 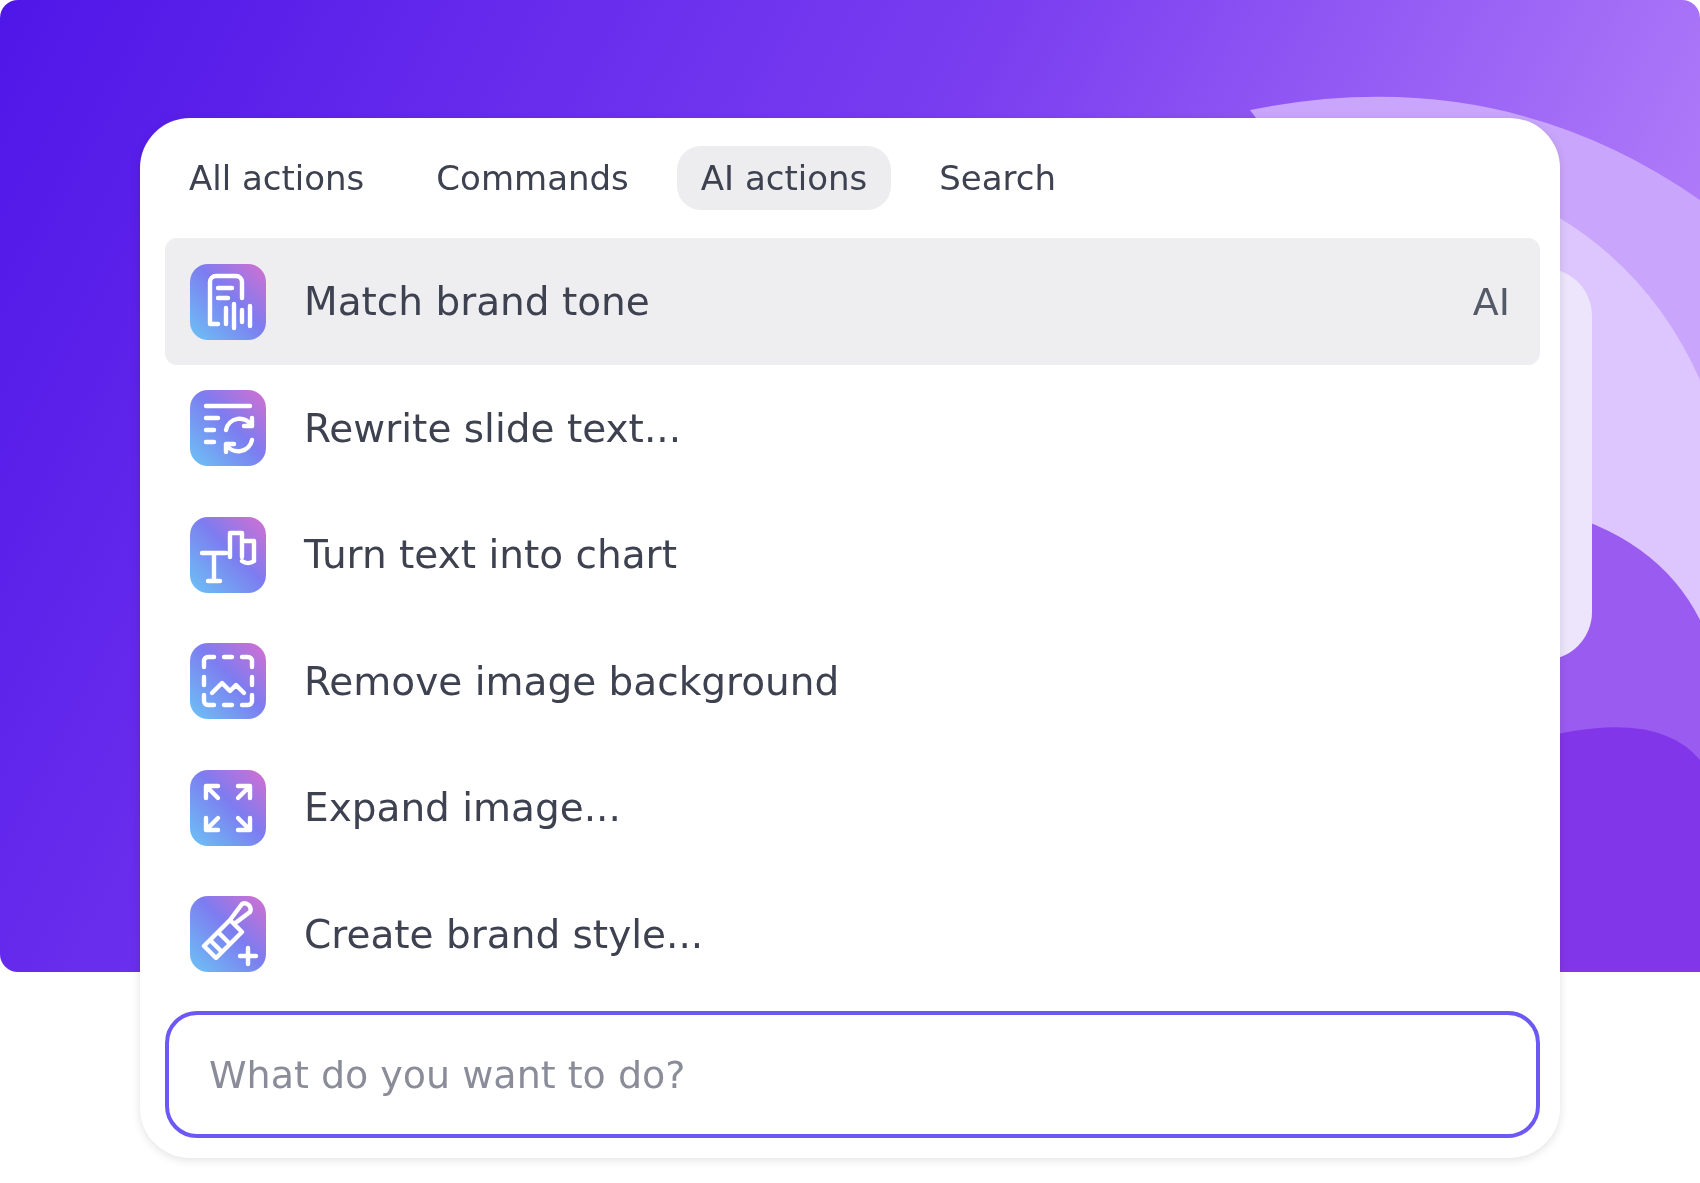 What do you see at coordinates (277, 177) in the screenshot?
I see `tab: All actions` at bounding box center [277, 177].